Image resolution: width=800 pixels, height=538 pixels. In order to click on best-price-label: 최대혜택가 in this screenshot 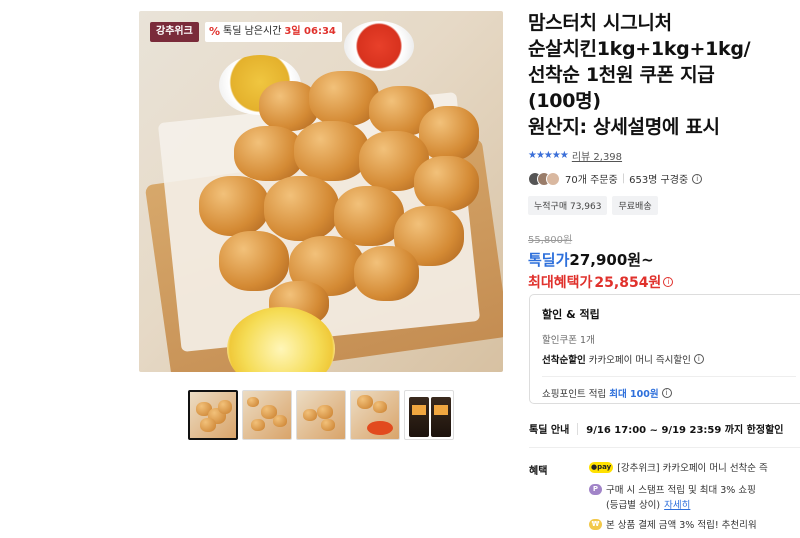, I will do `click(560, 283)`.